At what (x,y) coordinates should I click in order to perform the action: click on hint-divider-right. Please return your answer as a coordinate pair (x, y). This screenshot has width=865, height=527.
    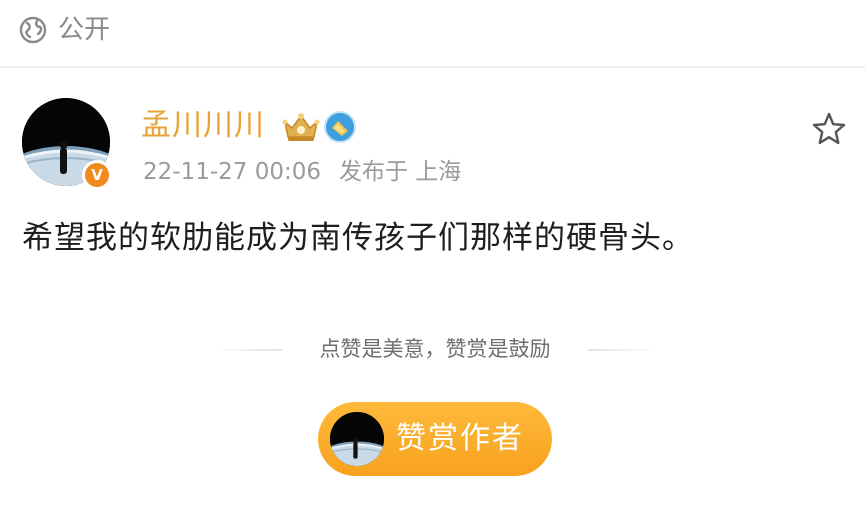
    Looking at the image, I should click on (623, 350).